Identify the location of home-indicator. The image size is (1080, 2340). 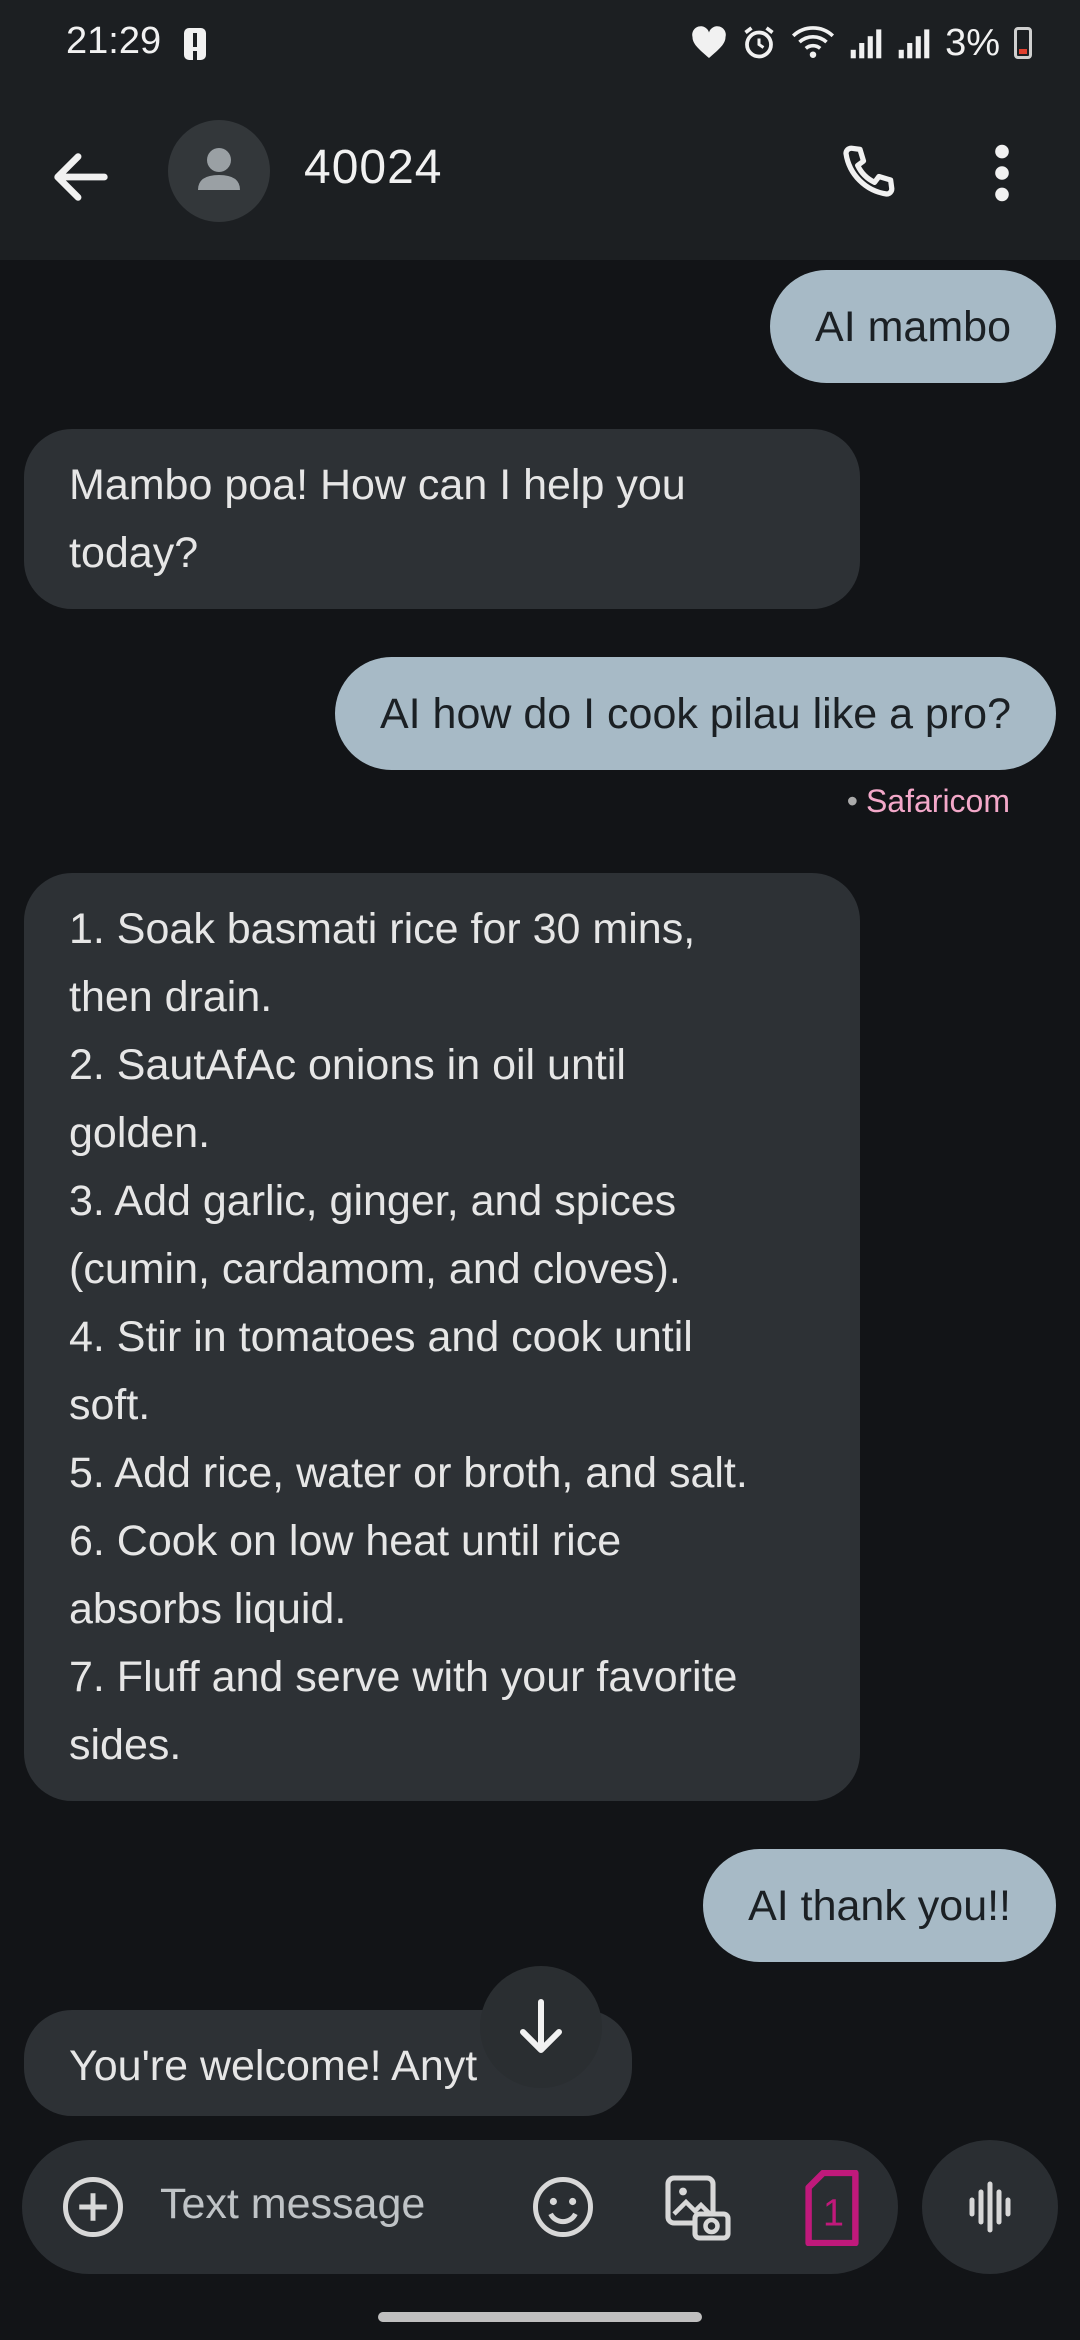
(540, 2317).